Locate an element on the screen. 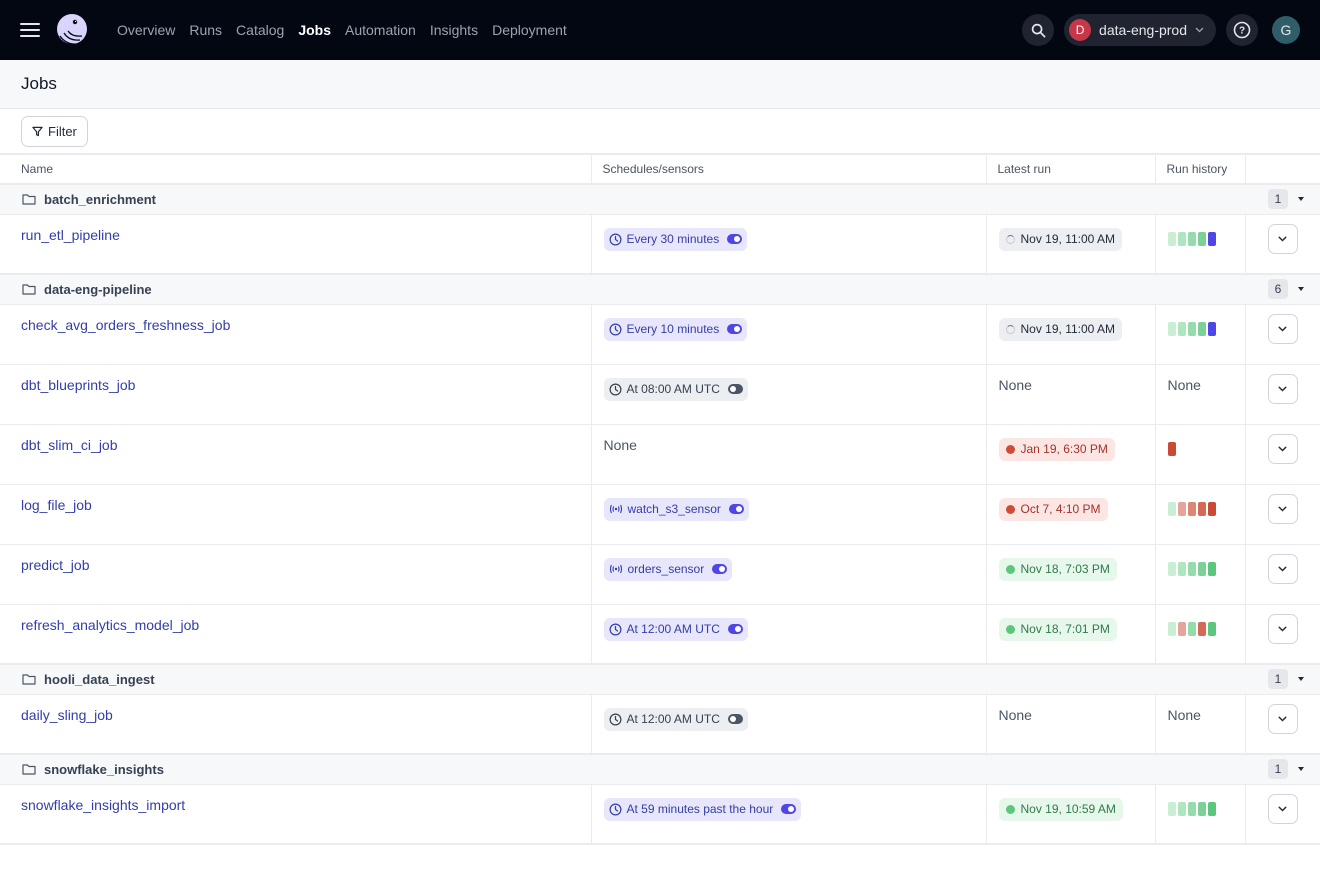 This screenshot has height=880, width=1320. sensor-tag: orders_sensor is located at coordinates (668, 569).